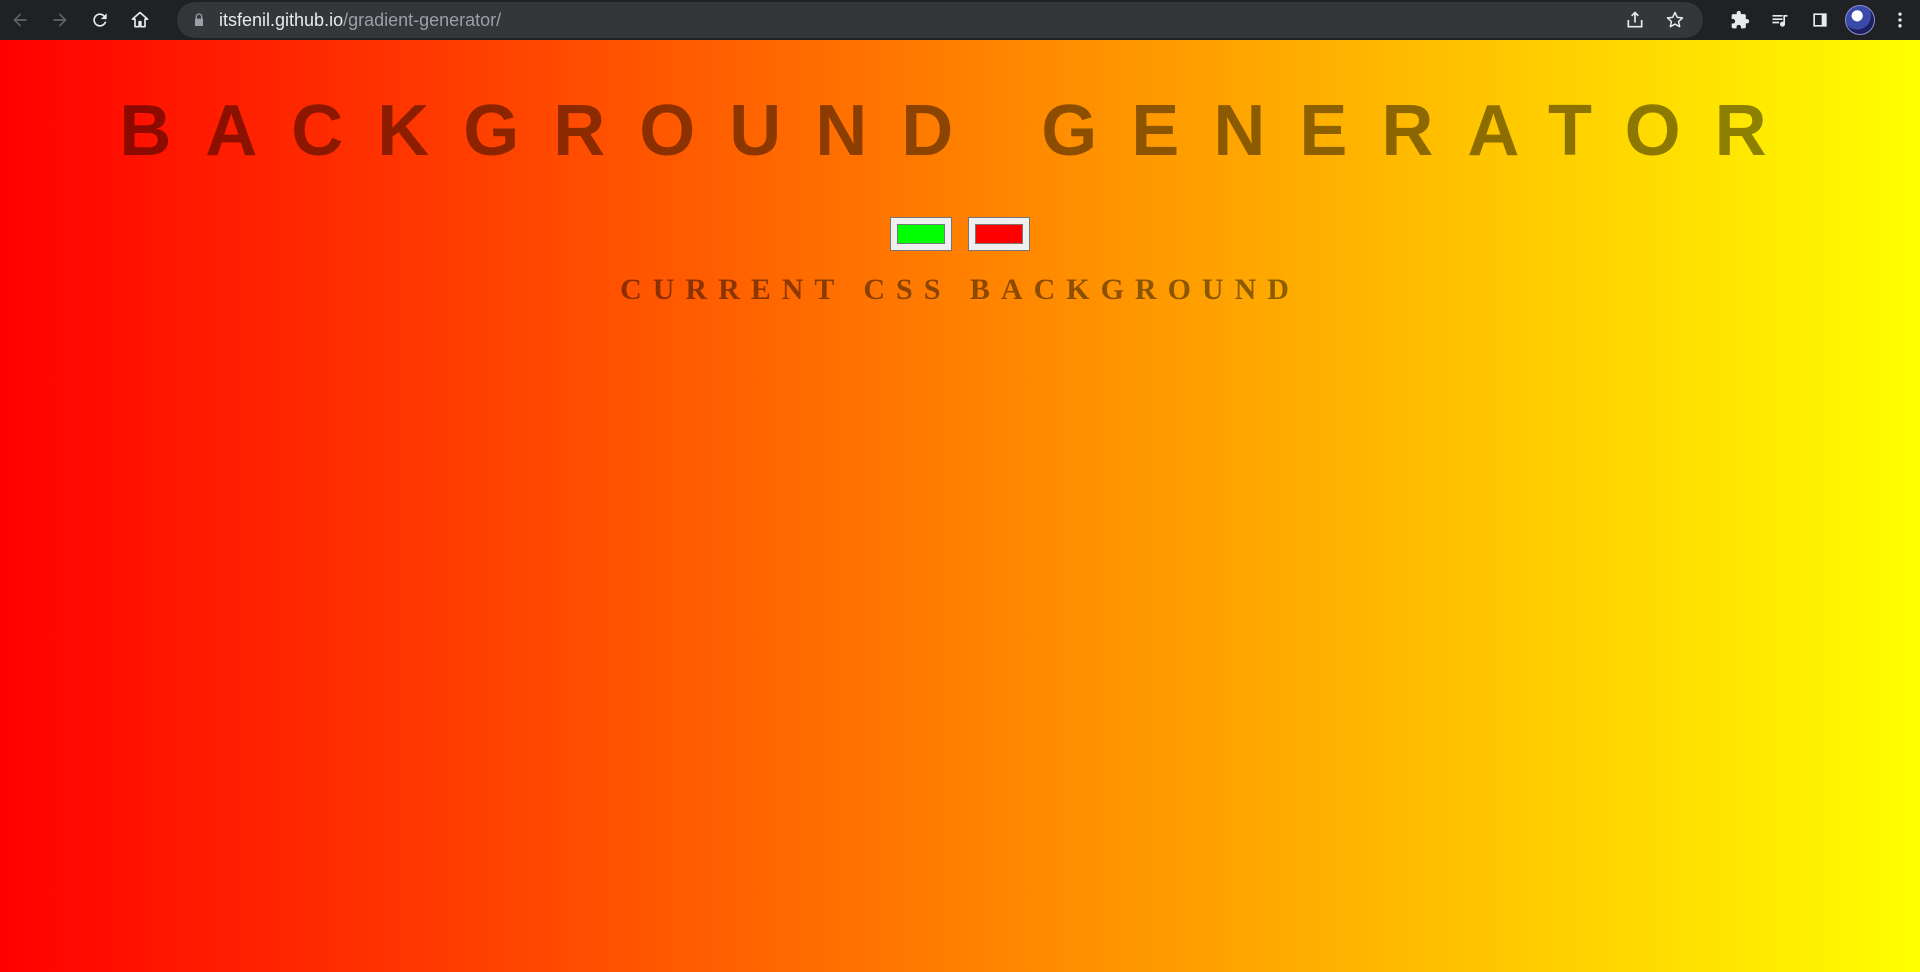  I want to click on lock-icon, so click(199, 19).